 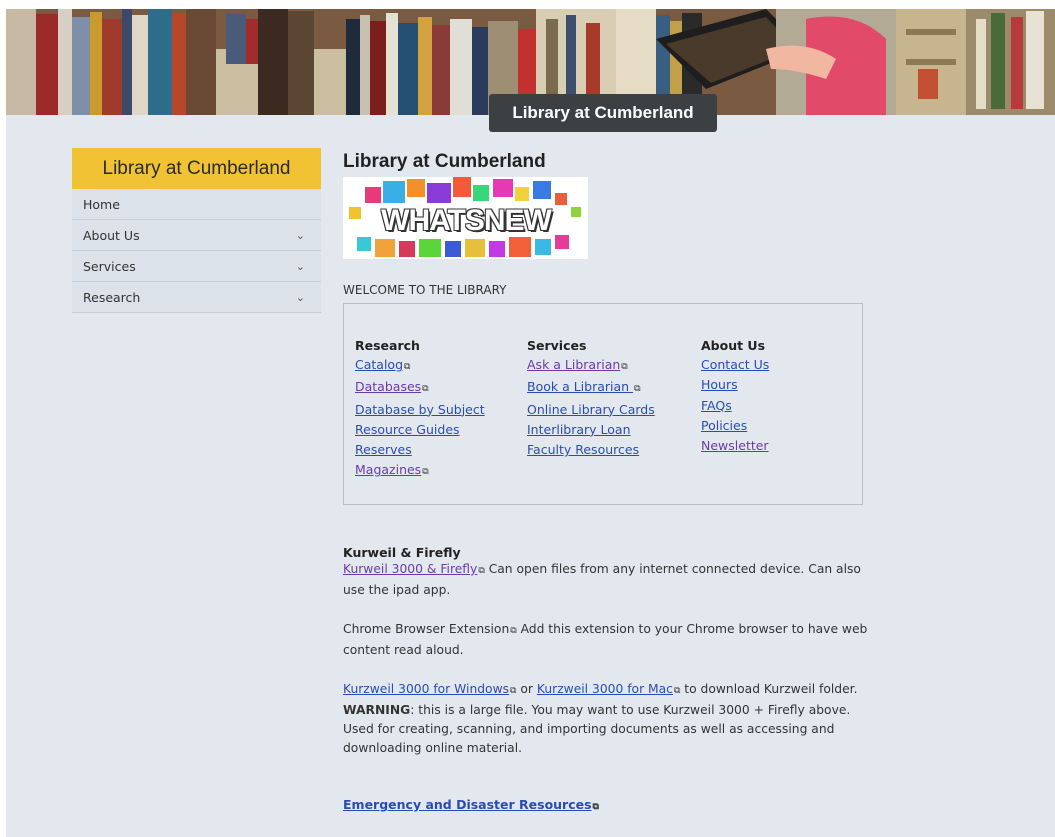 What do you see at coordinates (196, 266) in the screenshot?
I see `sidebar-item-services: Services ⌄` at bounding box center [196, 266].